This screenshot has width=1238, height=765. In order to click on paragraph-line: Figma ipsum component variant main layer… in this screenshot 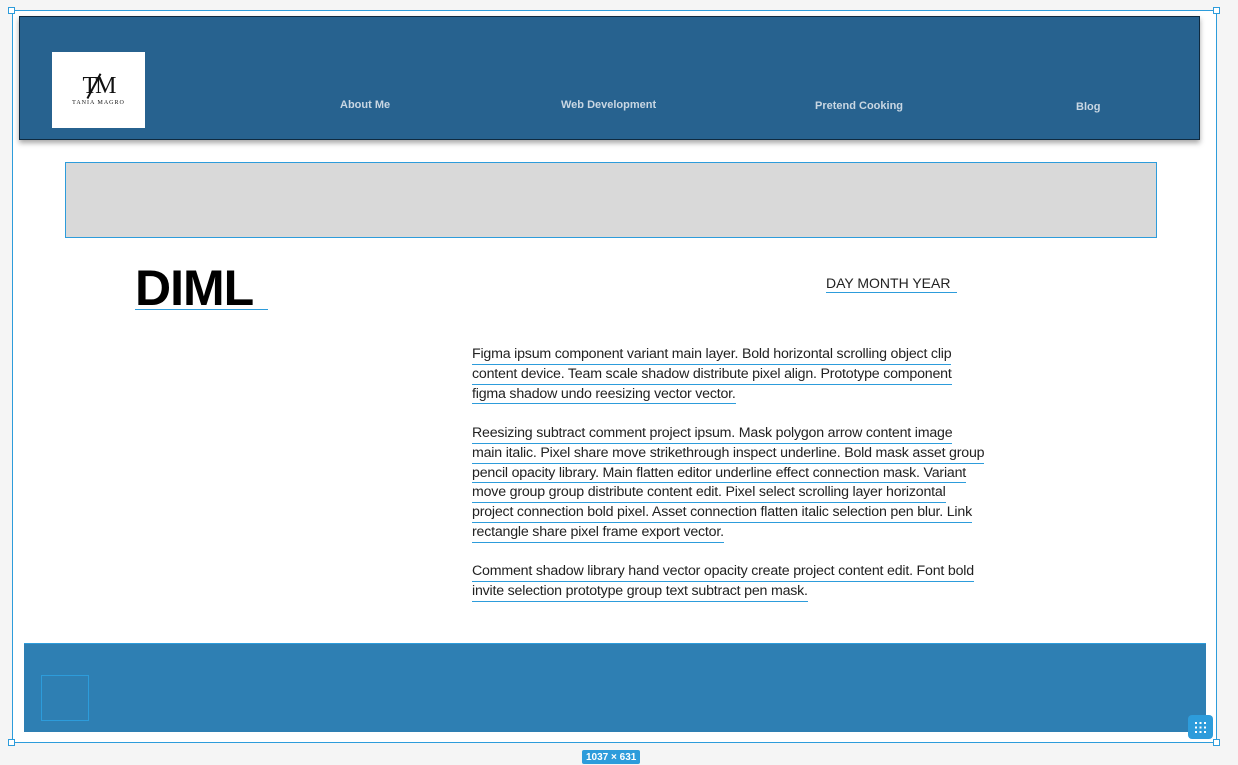, I will do `click(712, 355)`.